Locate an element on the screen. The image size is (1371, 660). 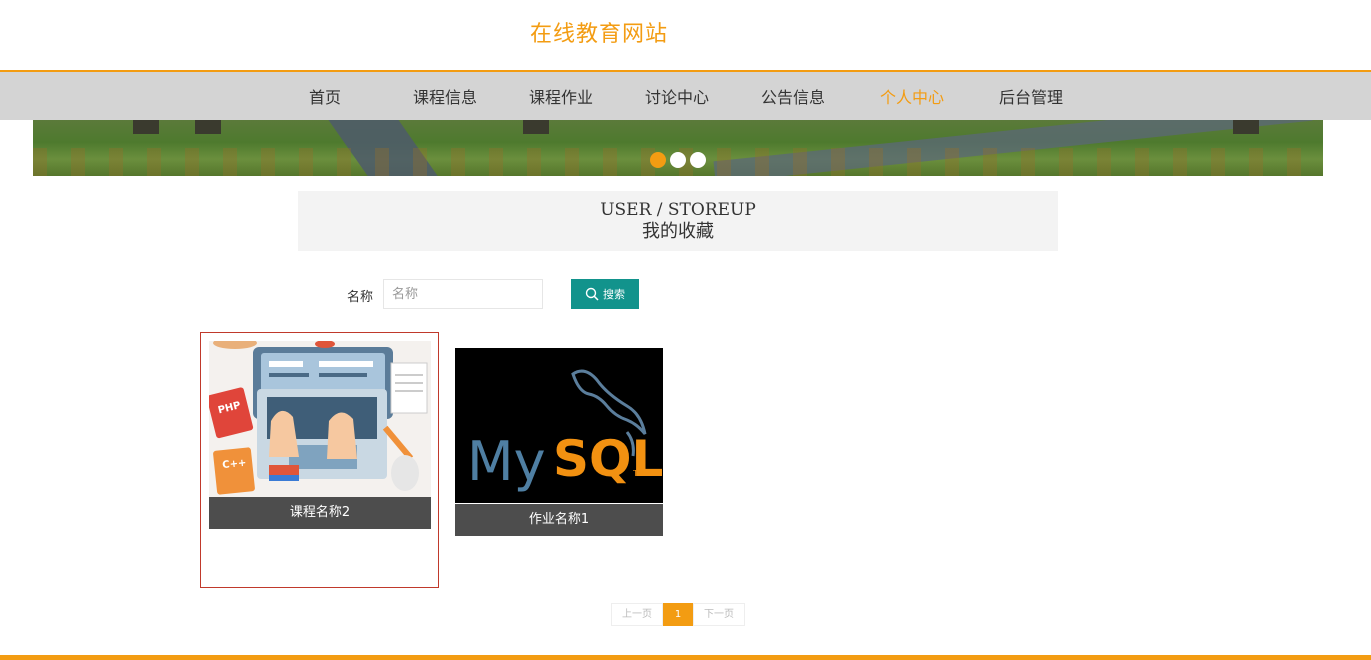
search-button: 搜索 is located at coordinates (605, 294).